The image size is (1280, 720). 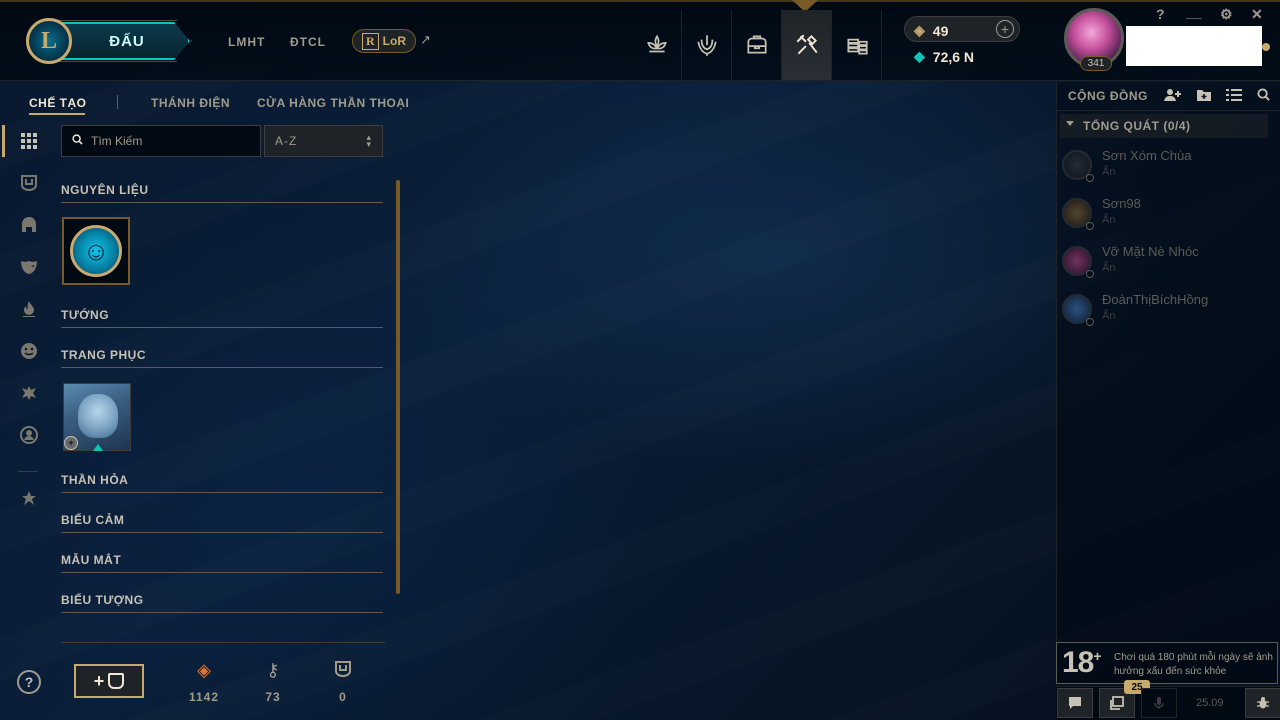 What do you see at coordinates (1005, 29) in the screenshot?
I see `buy-rp-button: +` at bounding box center [1005, 29].